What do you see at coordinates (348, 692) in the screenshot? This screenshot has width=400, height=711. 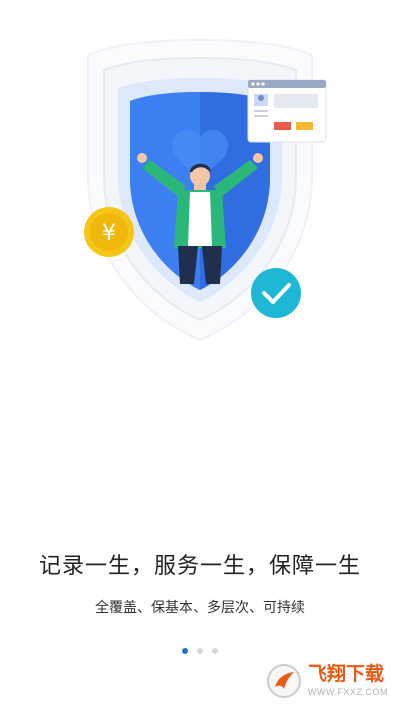 I see `watermark-url: WWW.FXXZ.COM` at bounding box center [348, 692].